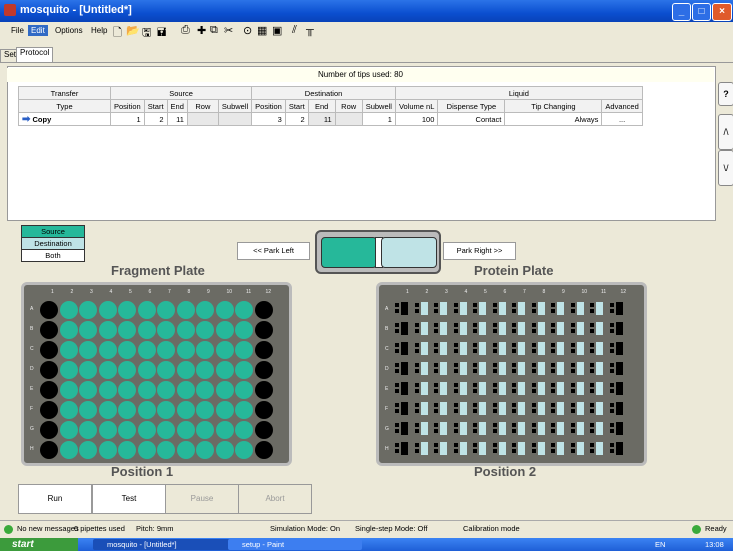 The width and height of the screenshot is (733, 551). What do you see at coordinates (295, 544) in the screenshot?
I see `taskbar-paint: setup - Paint` at bounding box center [295, 544].